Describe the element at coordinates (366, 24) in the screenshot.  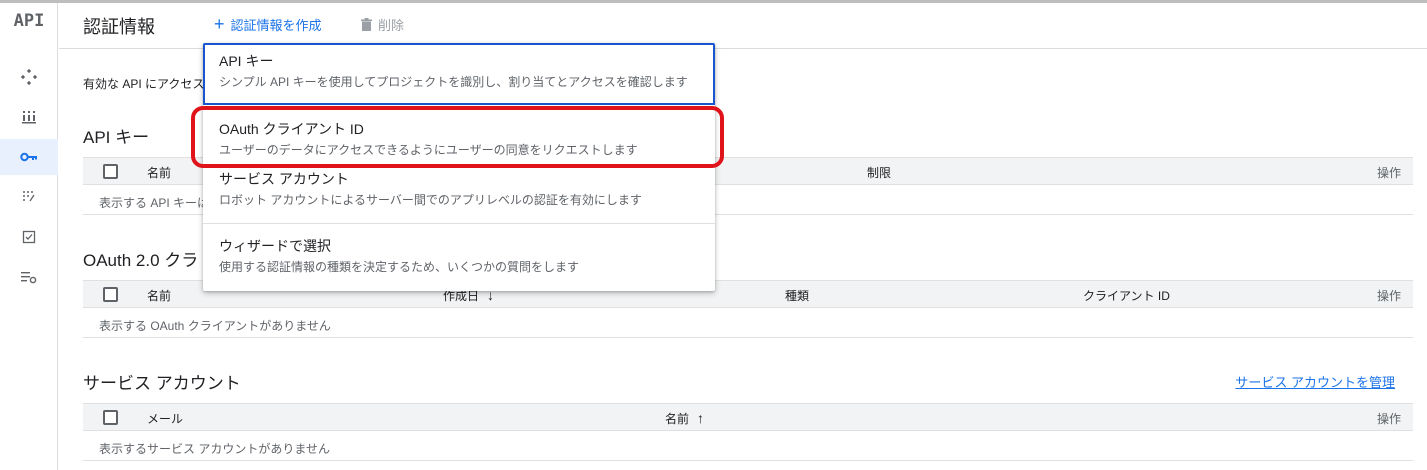
I see `trash-icon` at that location.